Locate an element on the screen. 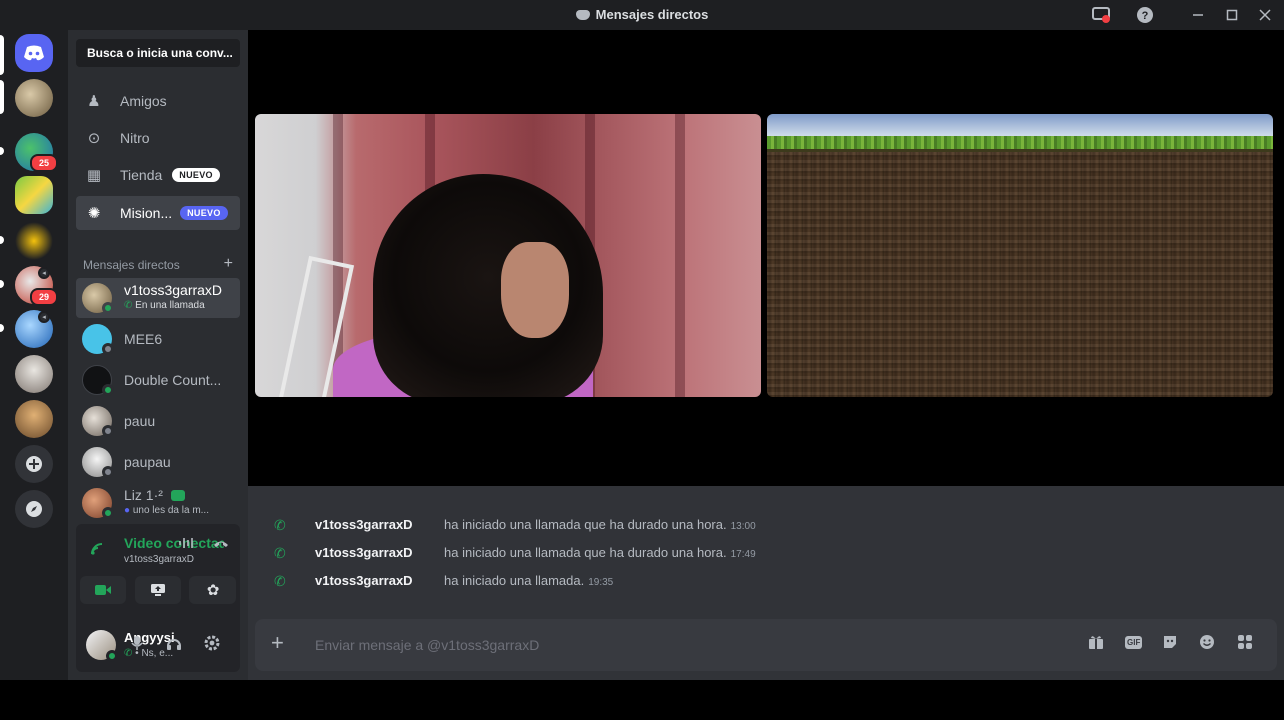  headphones-icon is located at coordinates (174, 645).